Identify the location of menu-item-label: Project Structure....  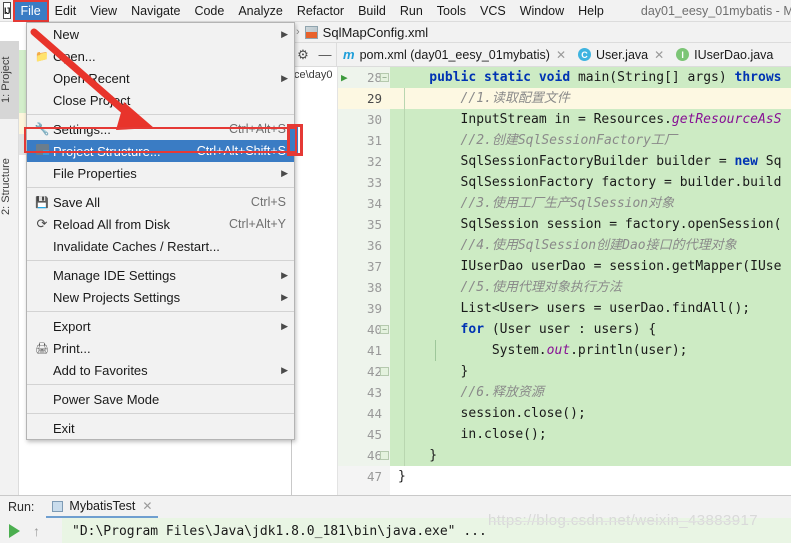
(107, 151).